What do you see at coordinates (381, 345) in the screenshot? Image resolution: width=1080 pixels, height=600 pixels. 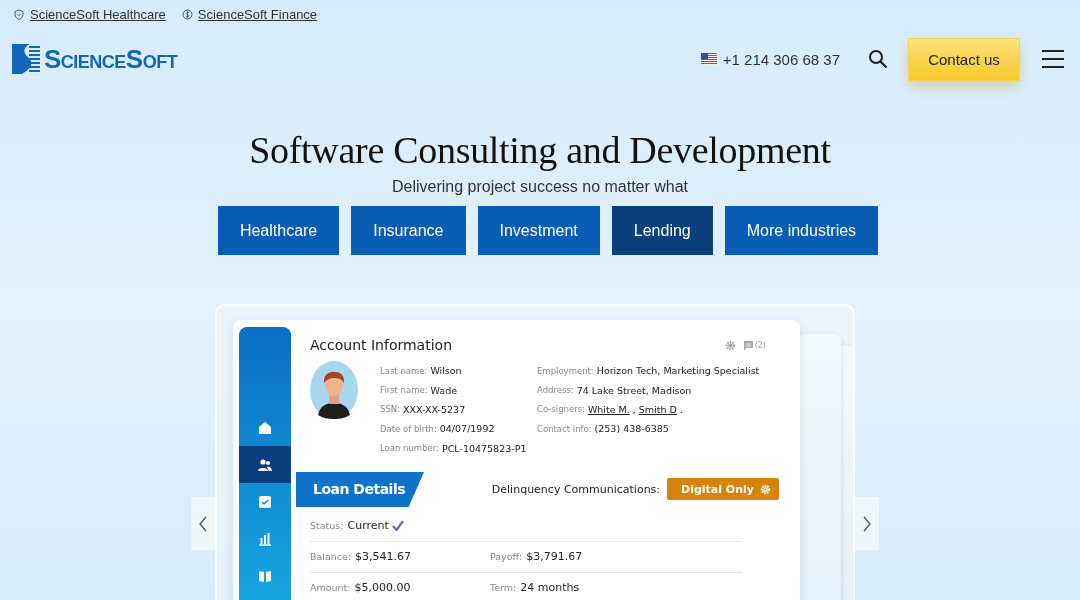 I see `section-title: Account Information` at bounding box center [381, 345].